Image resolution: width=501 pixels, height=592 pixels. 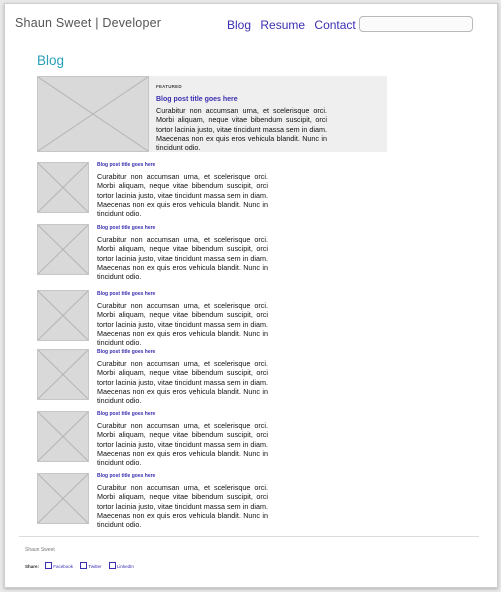 What do you see at coordinates (249, 536) in the screenshot?
I see `footer-divider` at bounding box center [249, 536].